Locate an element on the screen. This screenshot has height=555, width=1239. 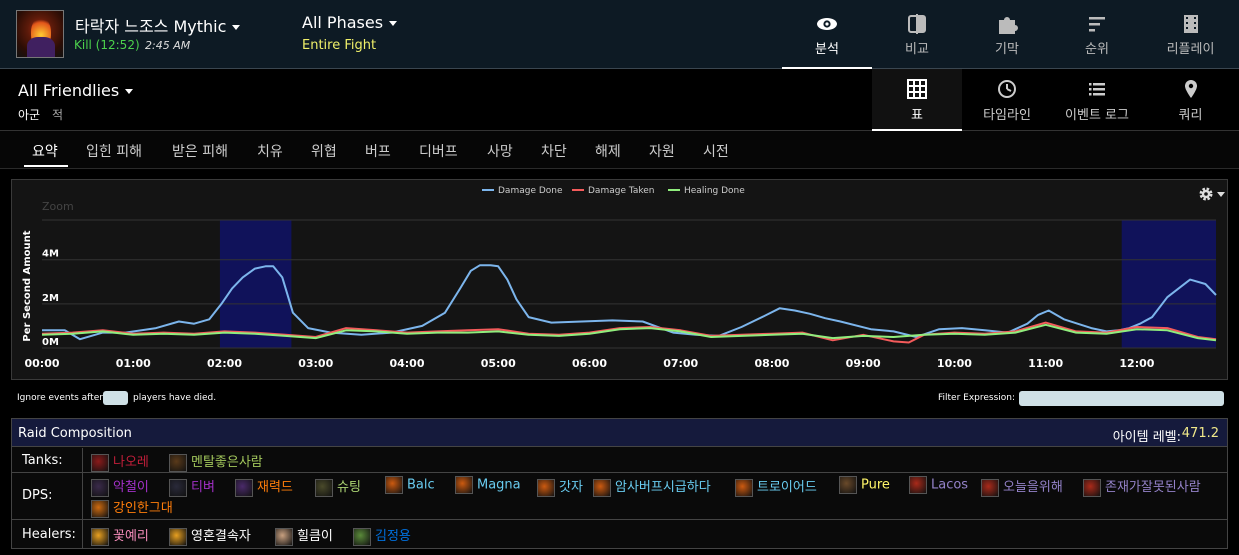
player-dps: Magna is located at coordinates (488, 485).